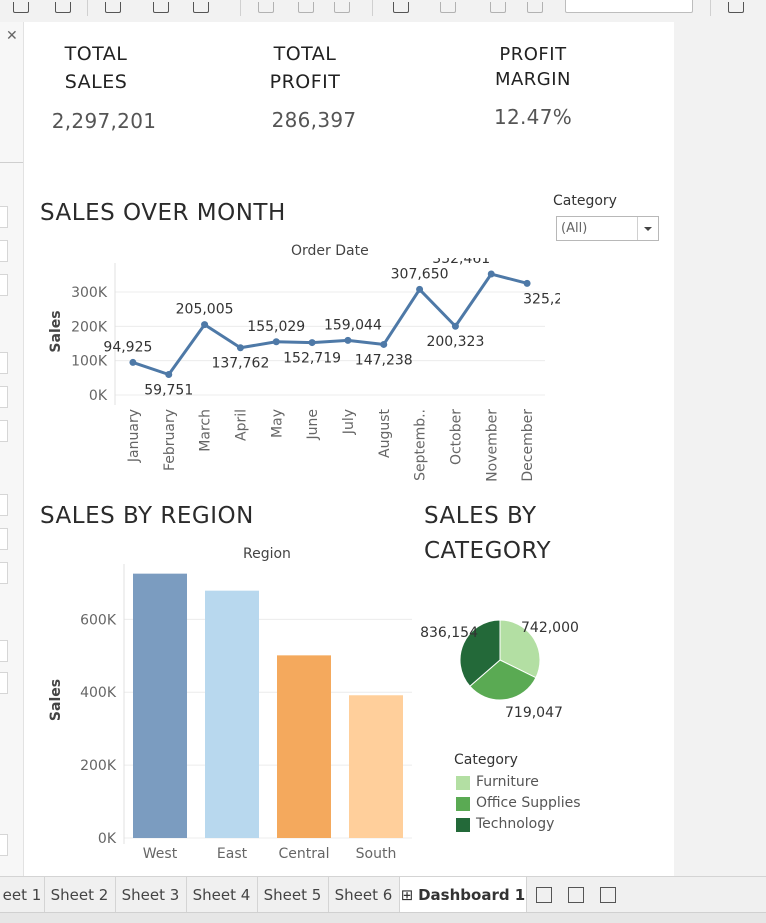 The width and height of the screenshot is (766, 923). What do you see at coordinates (330, 251) in the screenshot?
I see `line-chart-title: Order Date` at bounding box center [330, 251].